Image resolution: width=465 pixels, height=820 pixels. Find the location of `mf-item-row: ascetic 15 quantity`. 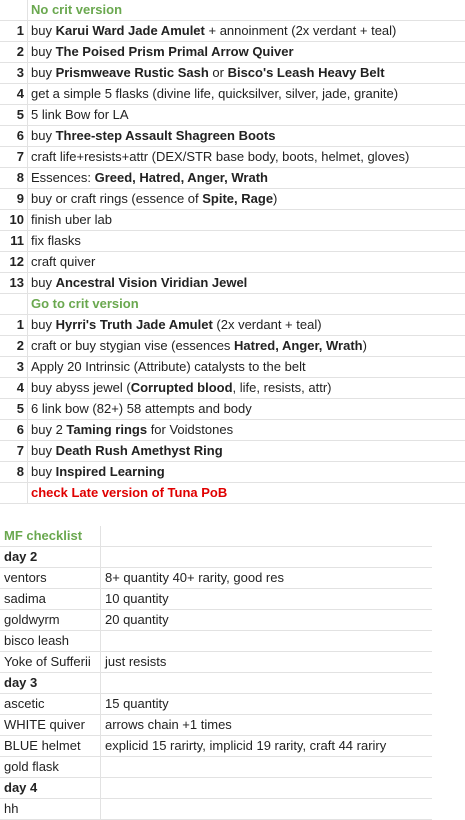

mf-item-row: ascetic 15 quantity is located at coordinates (216, 704).